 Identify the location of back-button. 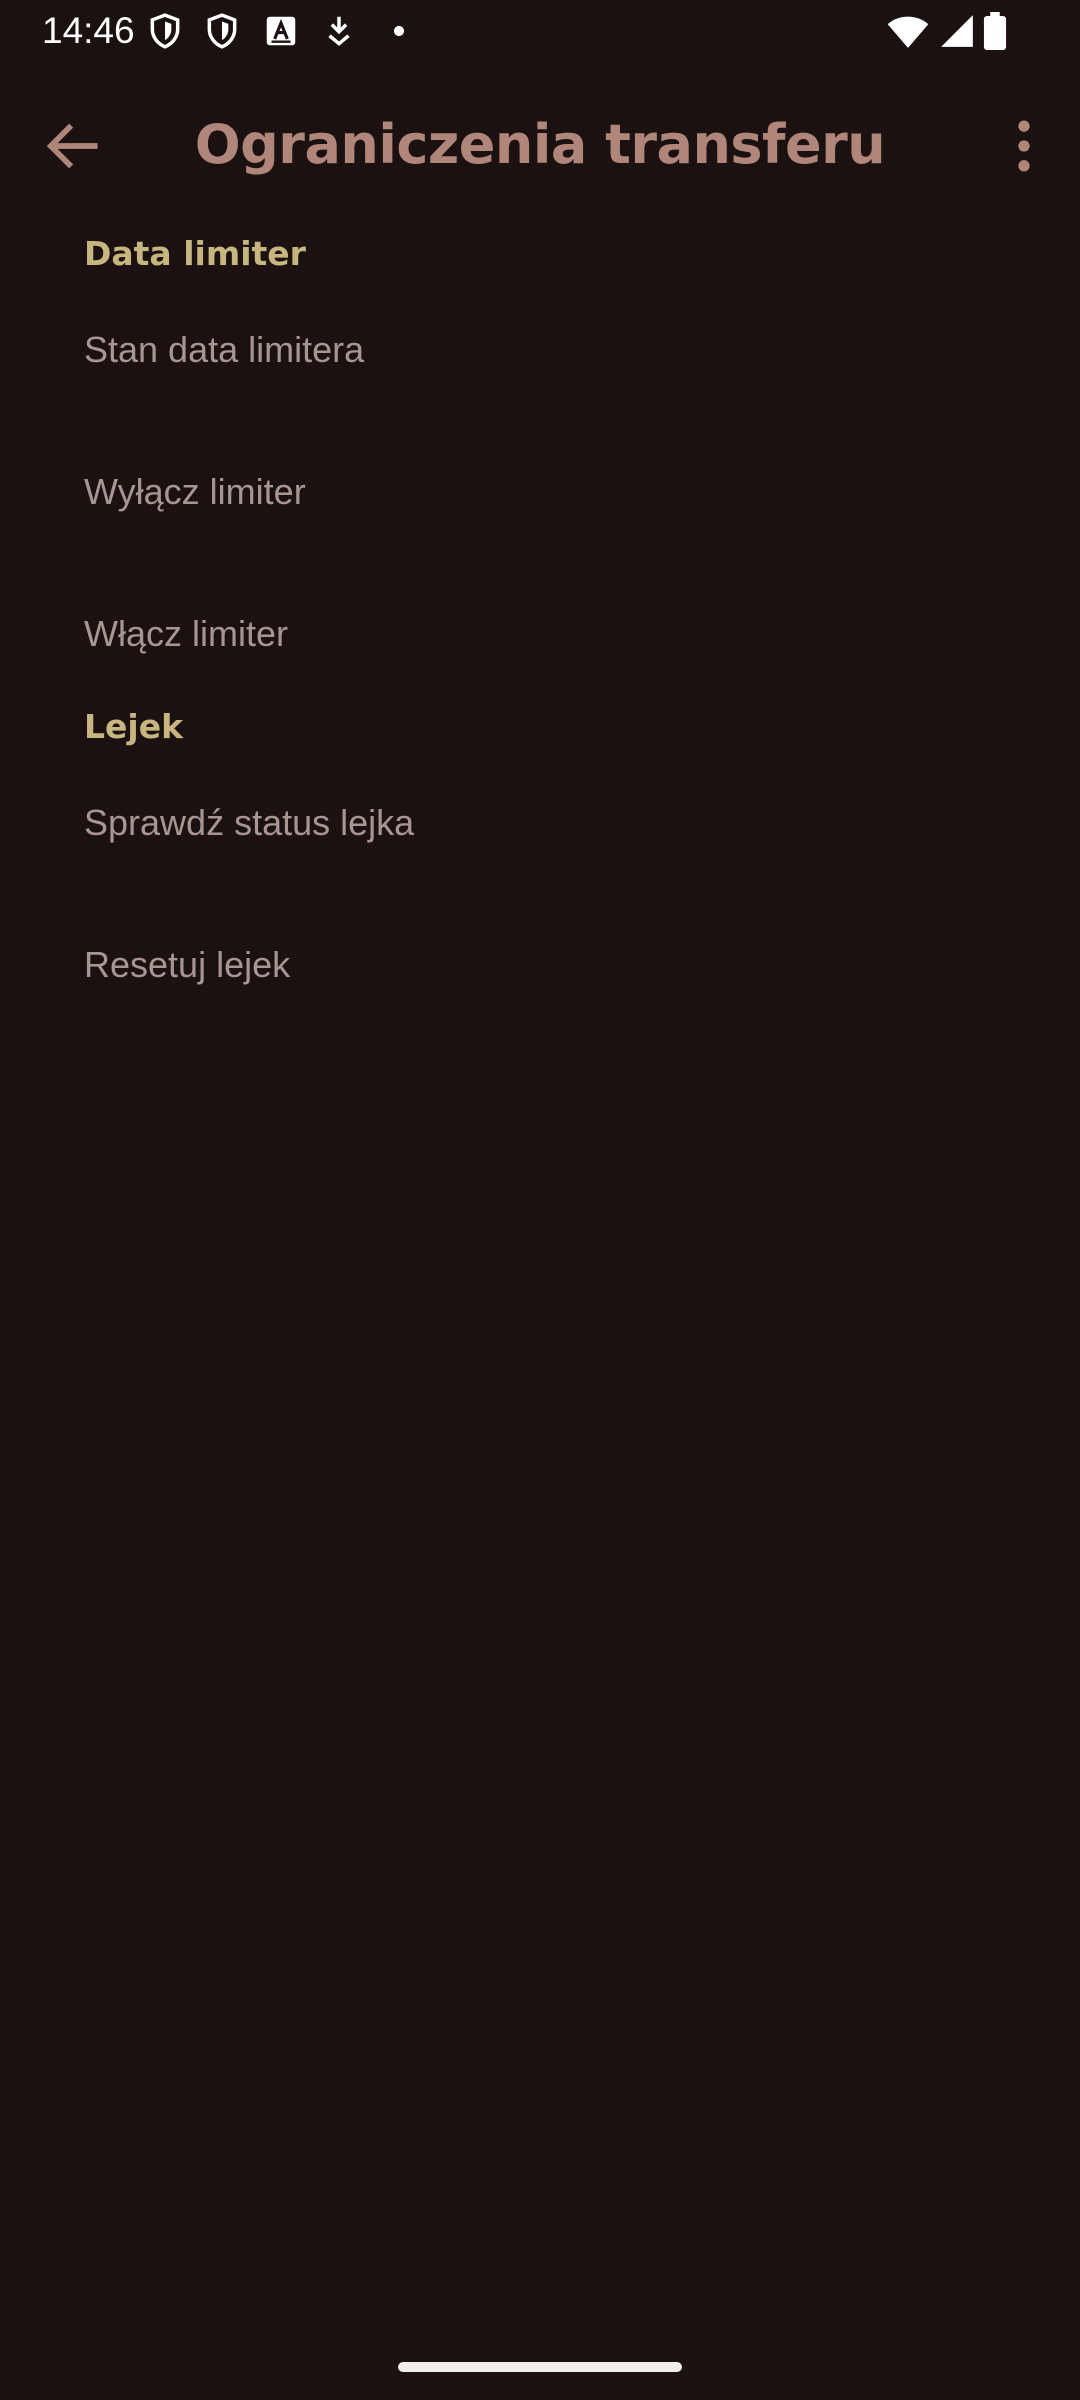
(72, 146).